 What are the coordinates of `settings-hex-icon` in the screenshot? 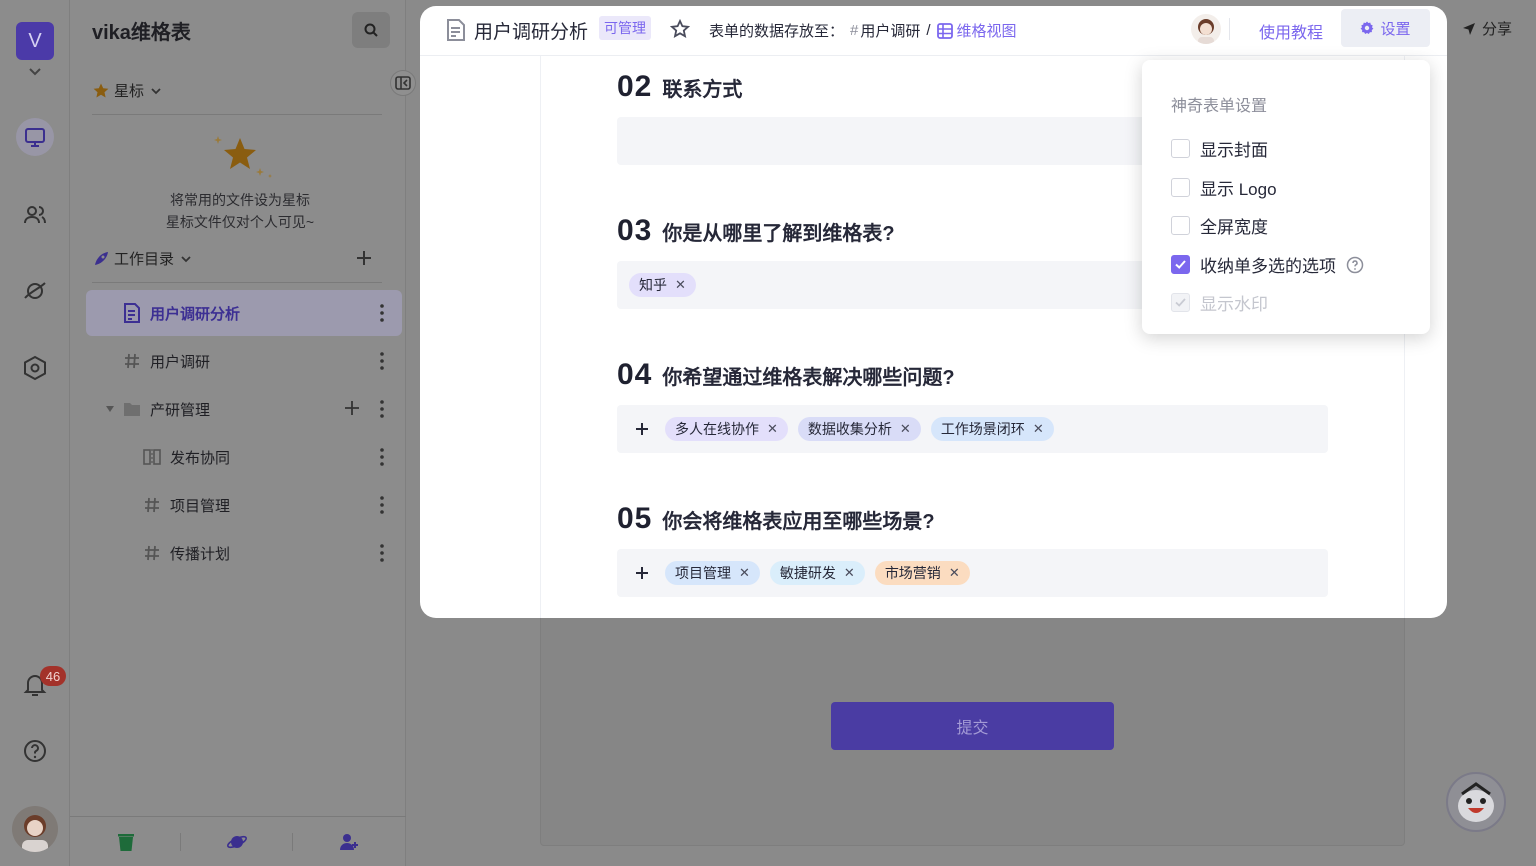 It's located at (35, 368).